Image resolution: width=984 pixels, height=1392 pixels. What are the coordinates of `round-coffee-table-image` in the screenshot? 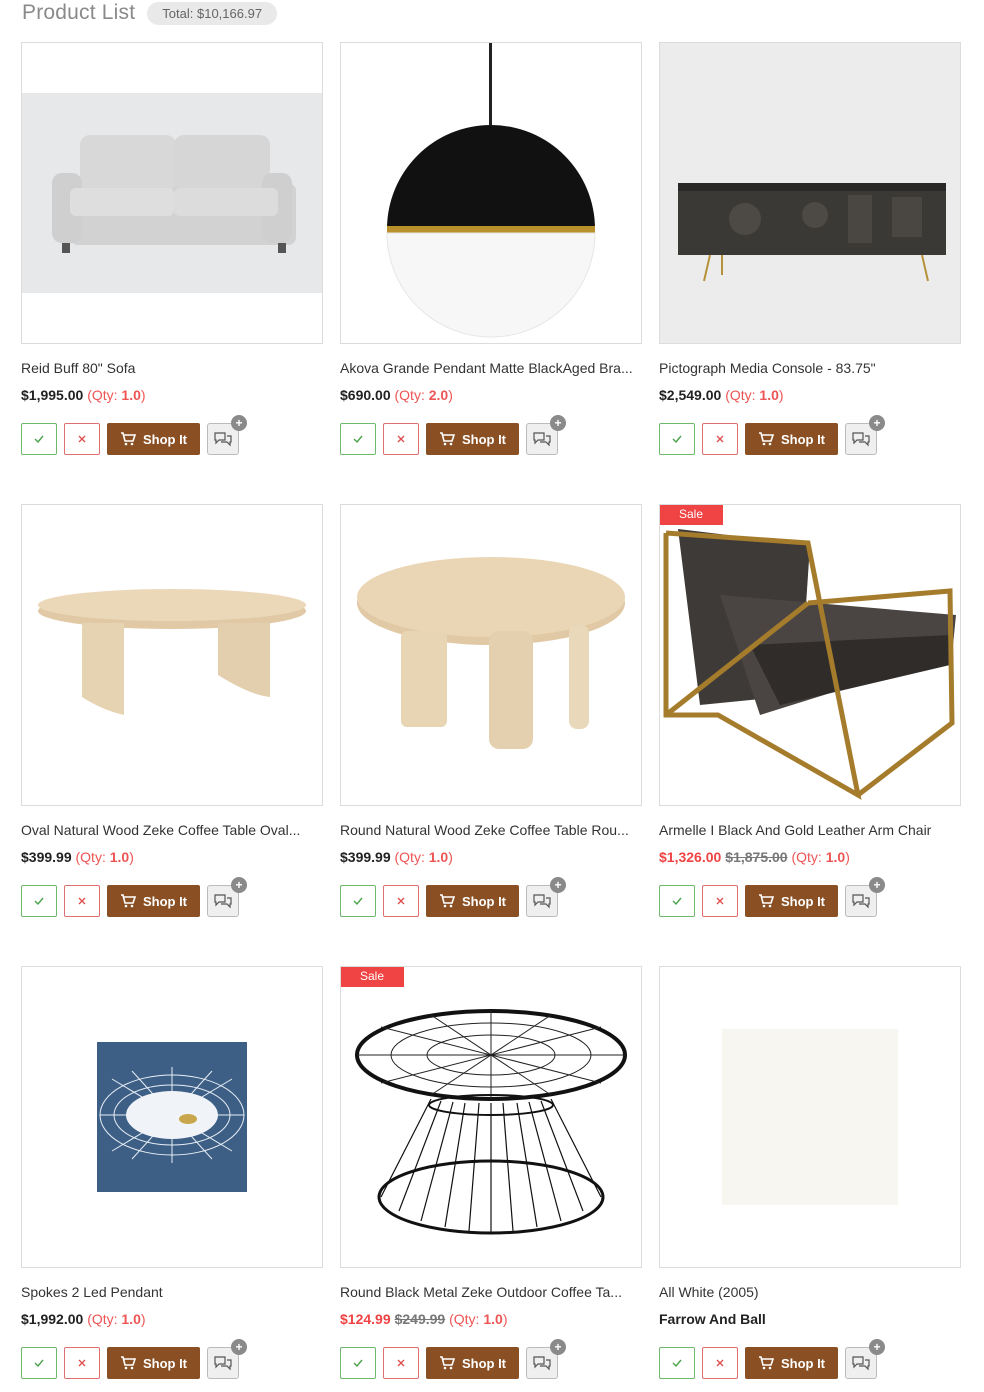 It's located at (491, 653).